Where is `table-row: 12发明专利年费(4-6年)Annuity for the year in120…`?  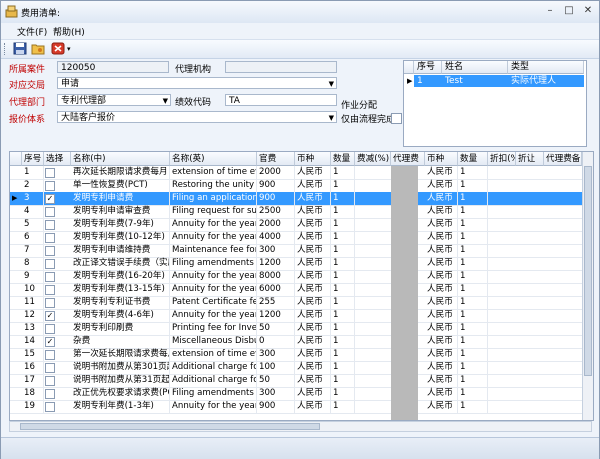 table-row: 12发明专利年费(4-6年)Annuity for the year in120… is located at coordinates (296, 316).